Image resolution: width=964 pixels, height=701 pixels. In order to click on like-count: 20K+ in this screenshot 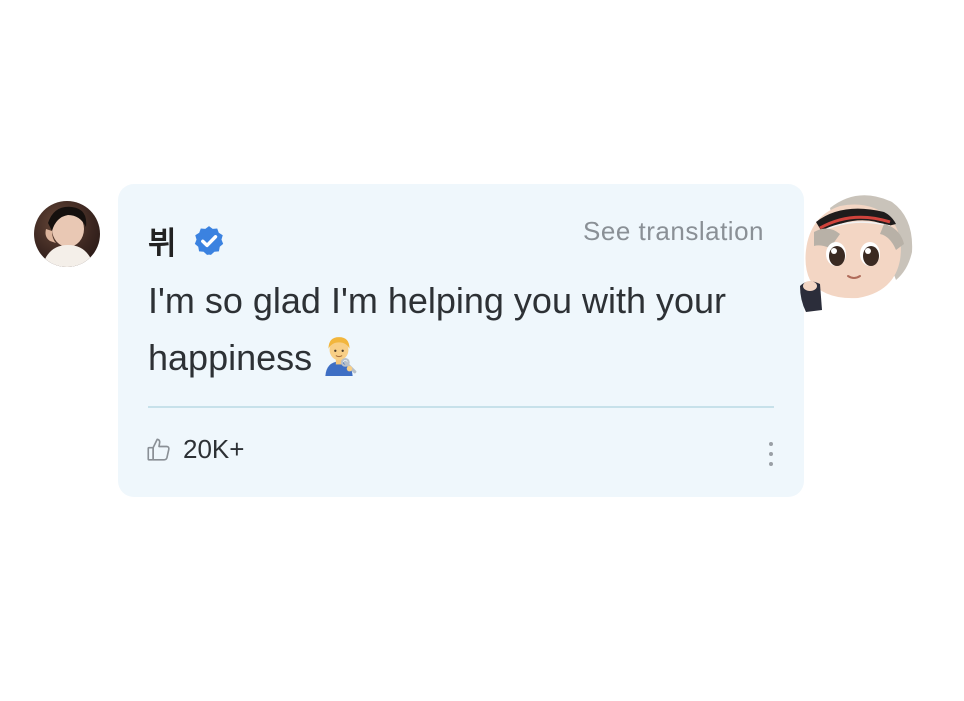, I will do `click(214, 449)`.